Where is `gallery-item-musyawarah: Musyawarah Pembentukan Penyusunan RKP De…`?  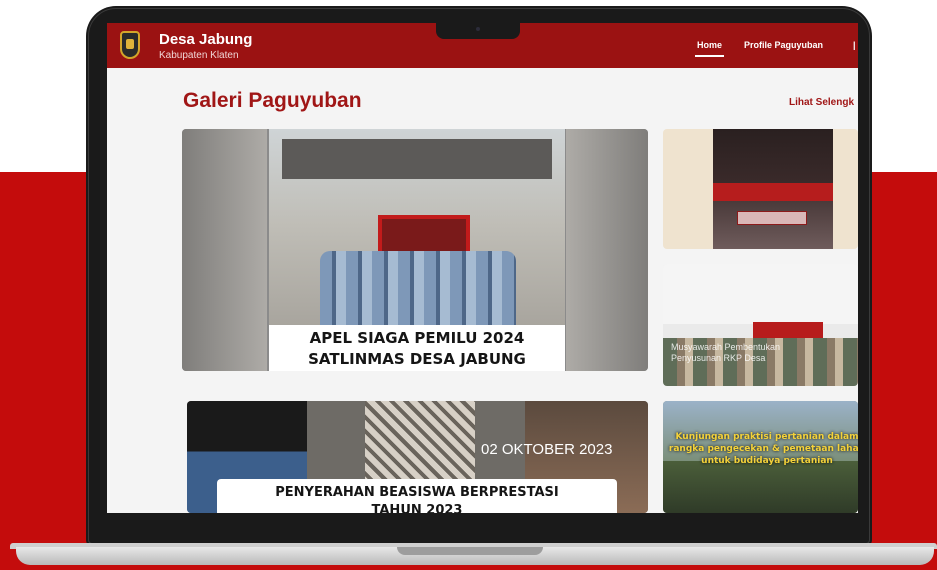 gallery-item-musyawarah: Musyawarah Pembentukan Penyusunan RKP De… is located at coordinates (760, 325).